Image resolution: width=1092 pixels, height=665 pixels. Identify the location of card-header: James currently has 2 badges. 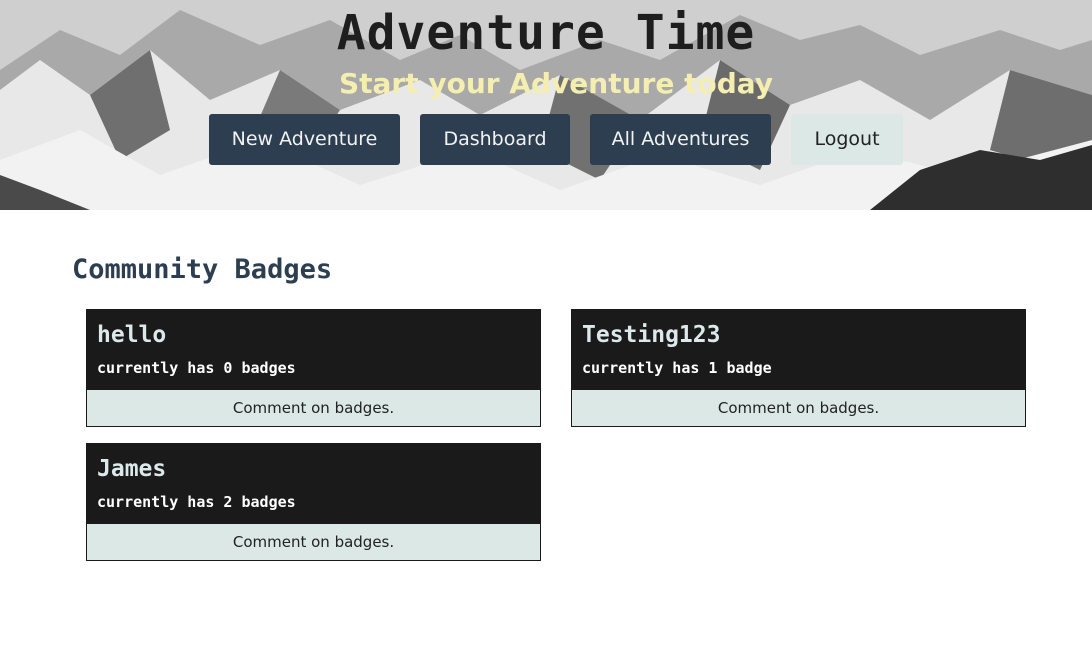
(313, 484).